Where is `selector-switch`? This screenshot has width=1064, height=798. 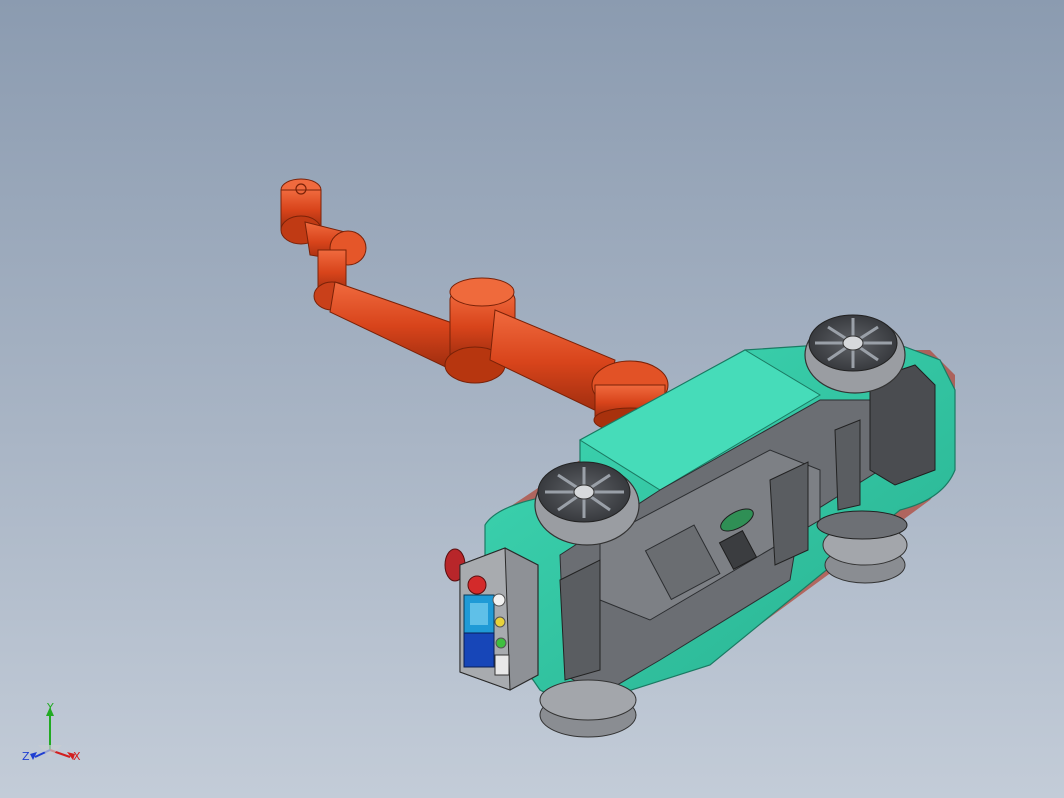 selector-switch is located at coordinates (502, 665).